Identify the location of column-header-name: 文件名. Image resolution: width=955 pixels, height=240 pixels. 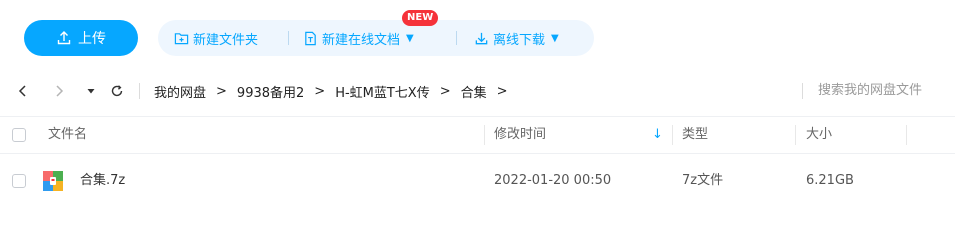
(67, 135).